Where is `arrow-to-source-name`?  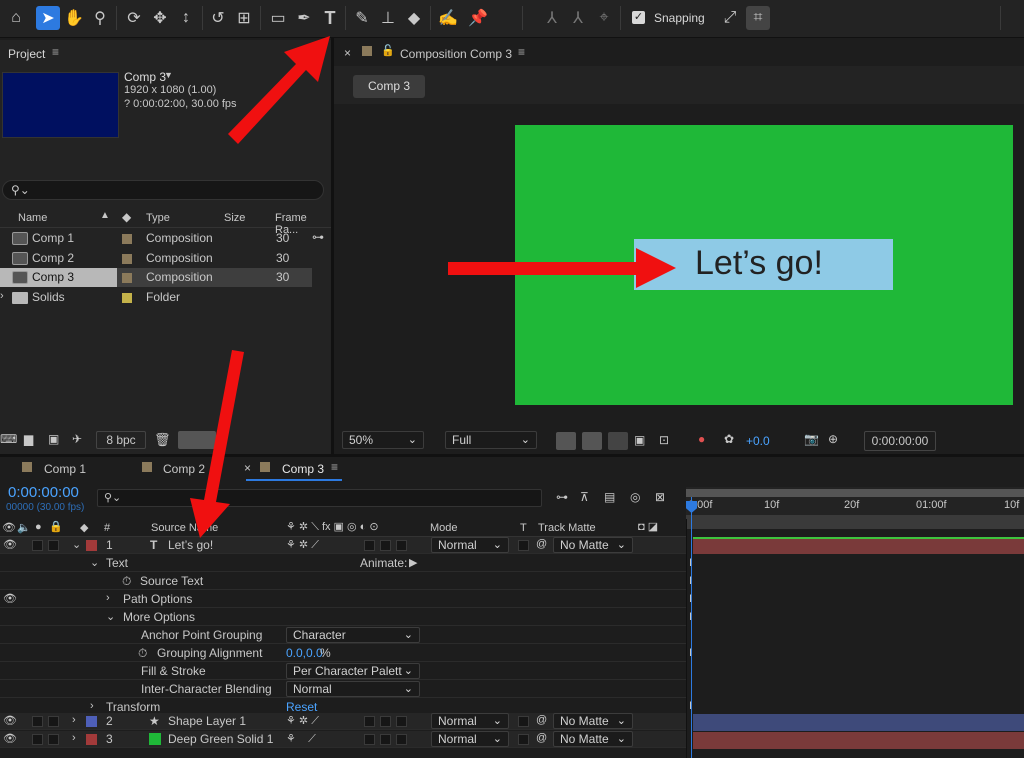 arrow-to-source-name is located at coordinates (217, 444).